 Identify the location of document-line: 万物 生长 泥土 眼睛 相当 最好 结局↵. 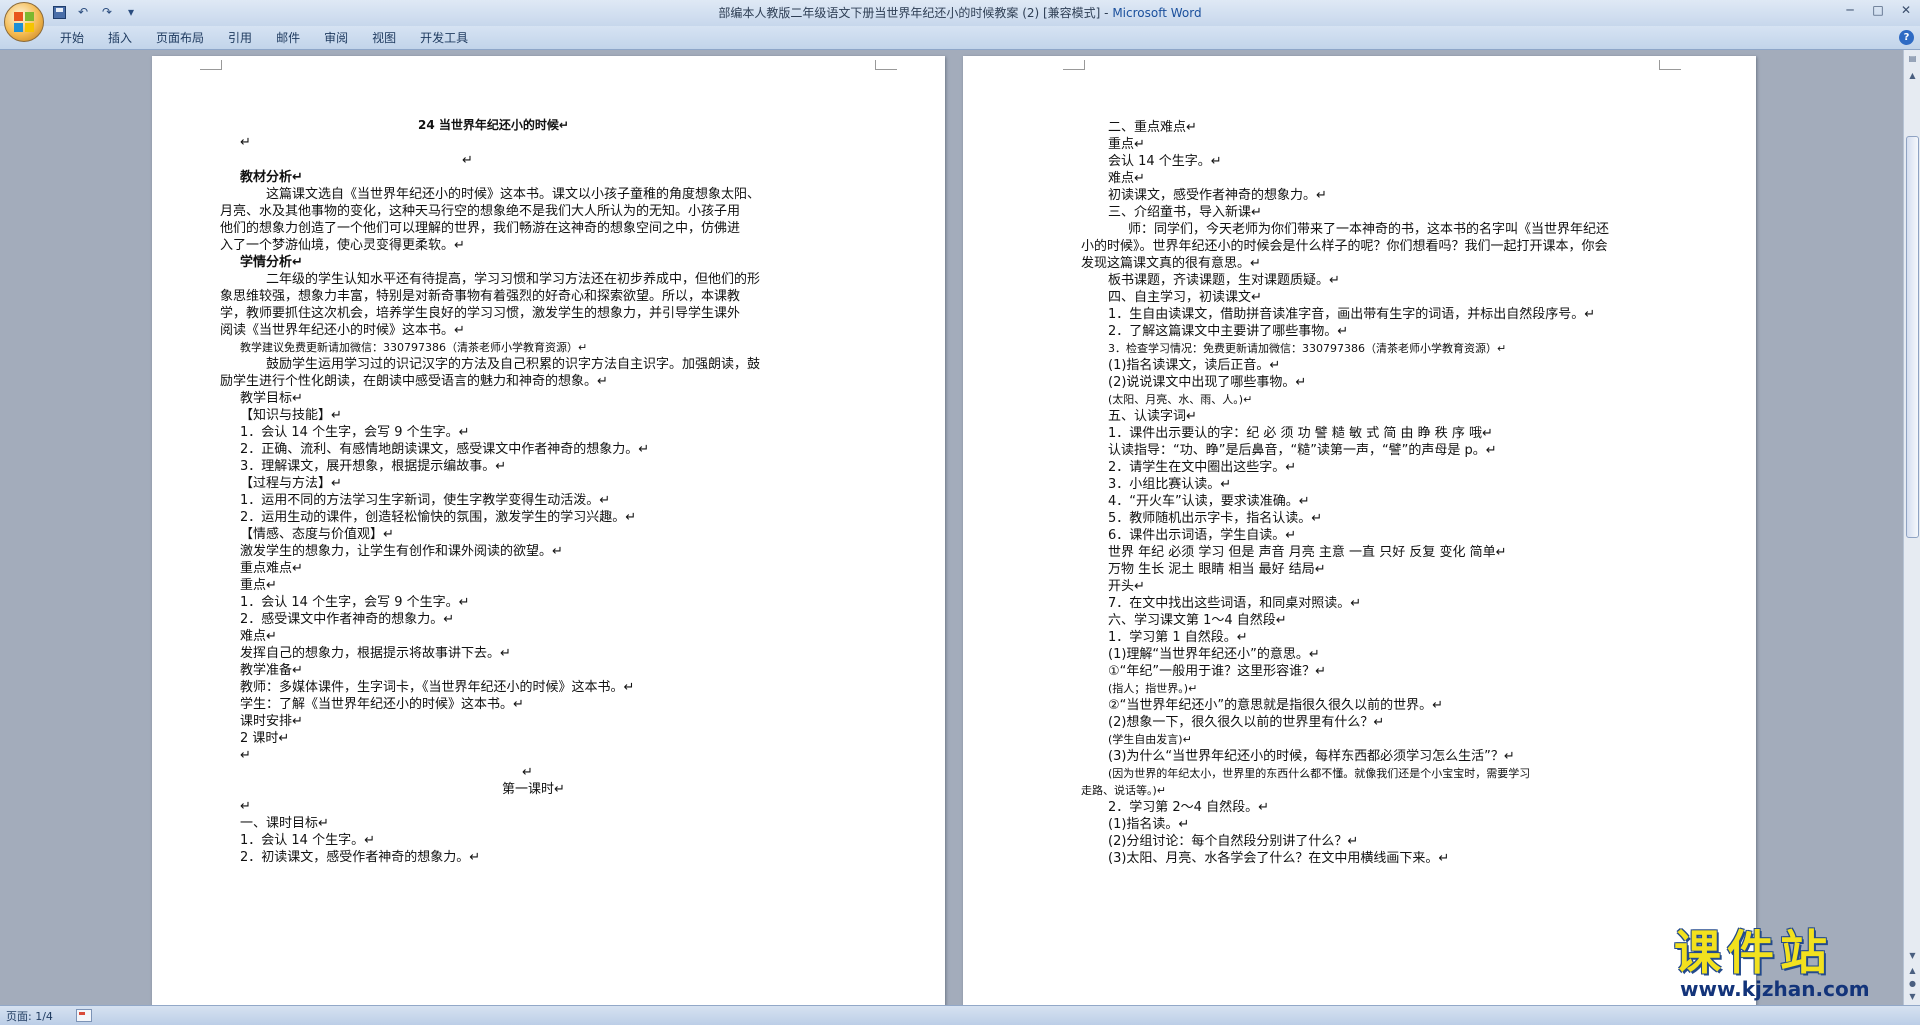
(1217, 570).